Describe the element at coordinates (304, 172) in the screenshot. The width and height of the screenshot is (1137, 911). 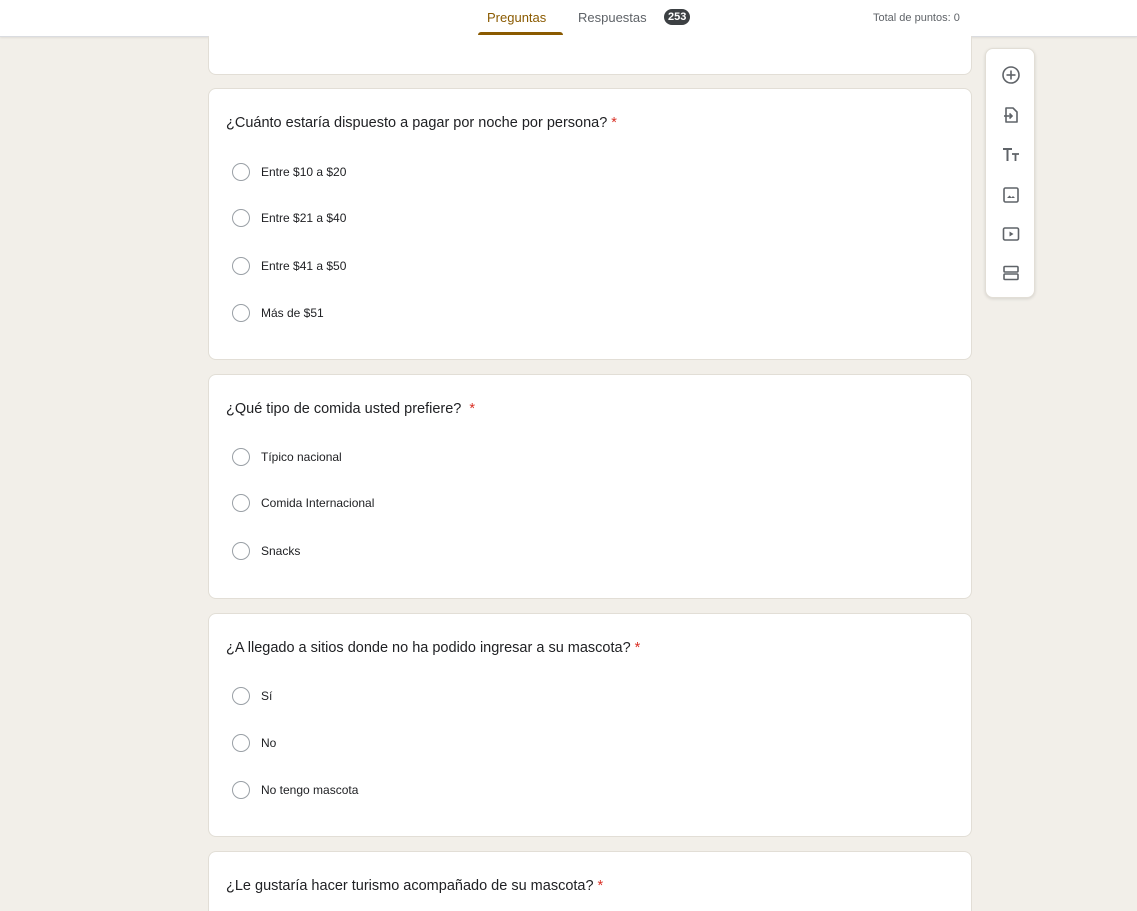
I see `option-label: Entre $10 a $20` at that location.